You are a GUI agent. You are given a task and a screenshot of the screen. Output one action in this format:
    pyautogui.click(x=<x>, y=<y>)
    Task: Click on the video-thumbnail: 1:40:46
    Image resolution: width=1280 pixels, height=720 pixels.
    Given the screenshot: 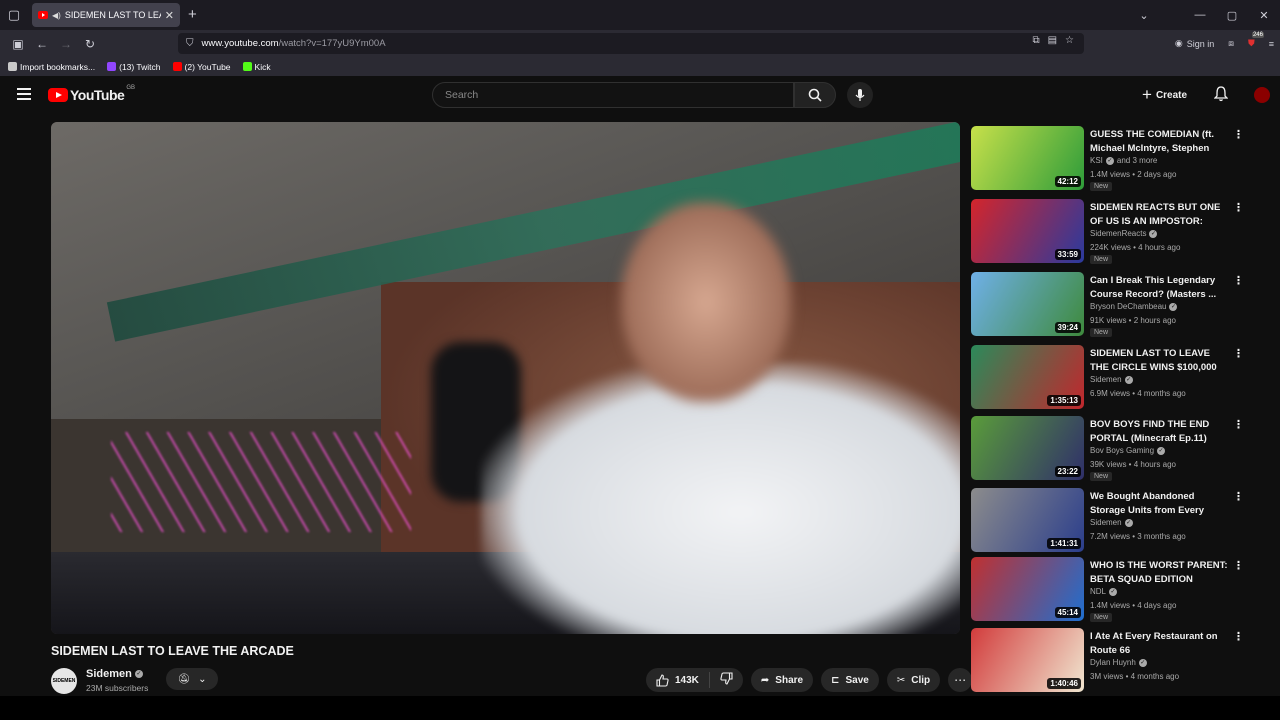 What is the action you would take?
    pyautogui.click(x=1027, y=660)
    